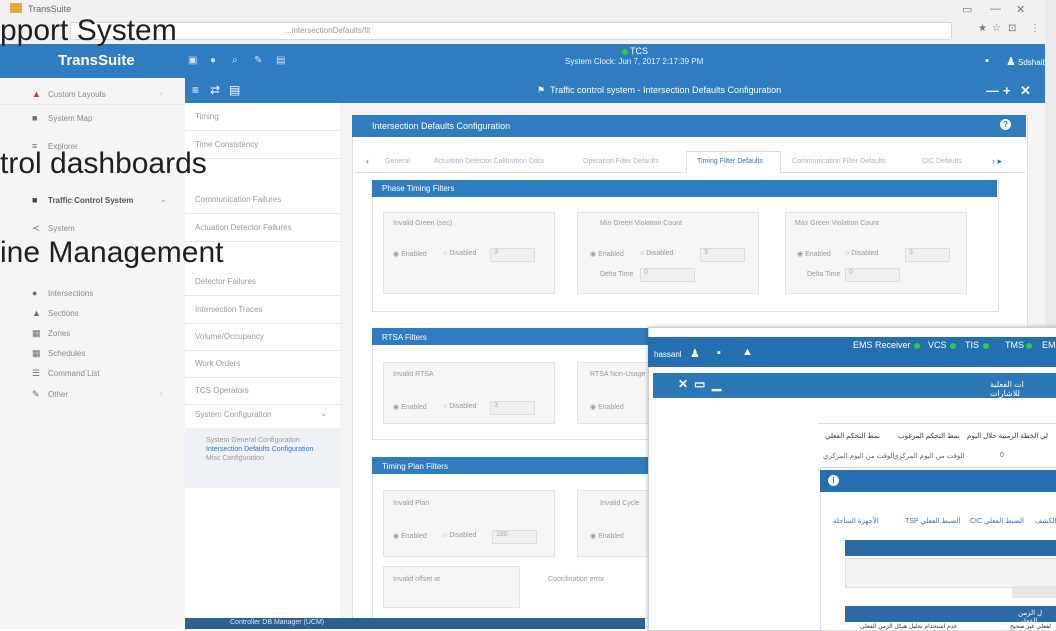  I want to click on layout-icon: ▣, so click(192, 60).